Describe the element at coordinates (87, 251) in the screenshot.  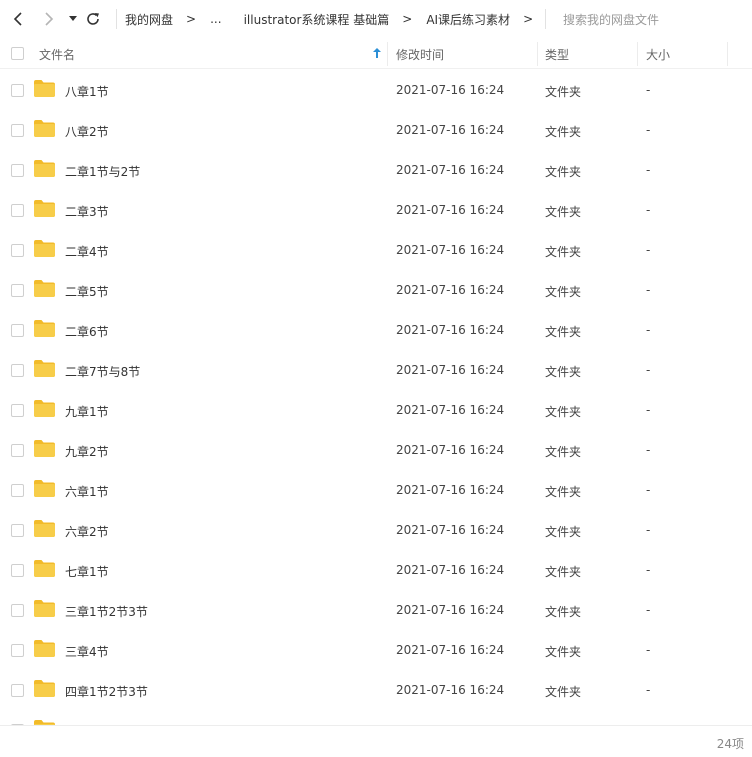
I see `file-name: 二章4节` at that location.